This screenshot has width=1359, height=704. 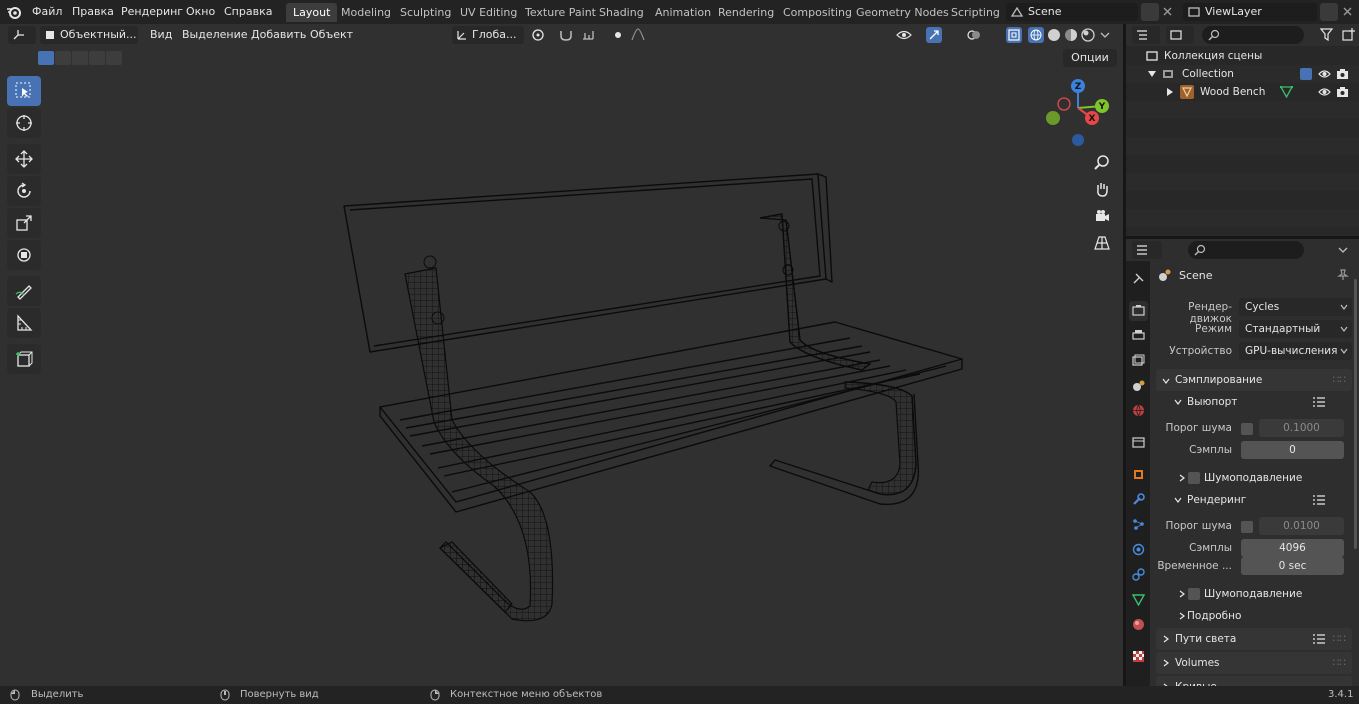 What do you see at coordinates (1246, 250) in the screenshot?
I see `properties-search-input` at bounding box center [1246, 250].